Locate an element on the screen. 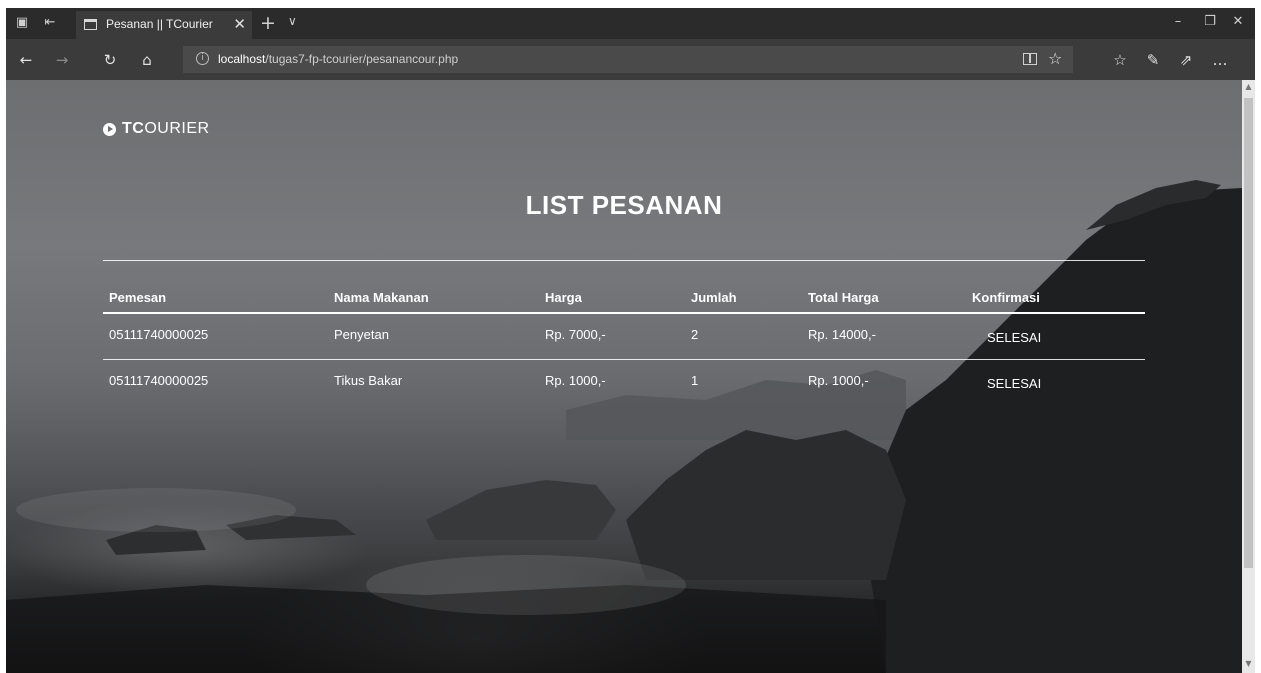 The width and height of the screenshot is (1261, 673). scroll-up-icon: ▲ is located at coordinates (1248, 89).